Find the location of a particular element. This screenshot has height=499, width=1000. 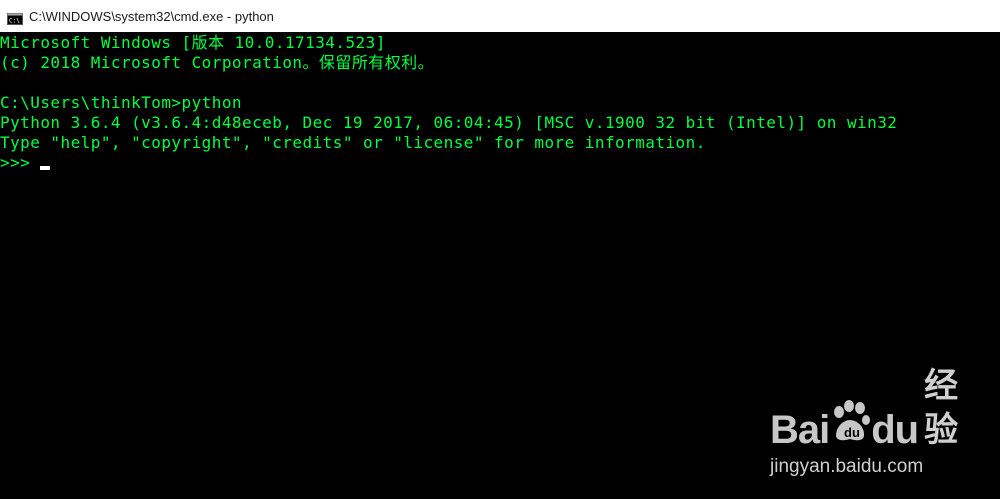

title-bar: C:\ C:\WINDOWS\system32\cmd.exe - python is located at coordinates (500, 16).